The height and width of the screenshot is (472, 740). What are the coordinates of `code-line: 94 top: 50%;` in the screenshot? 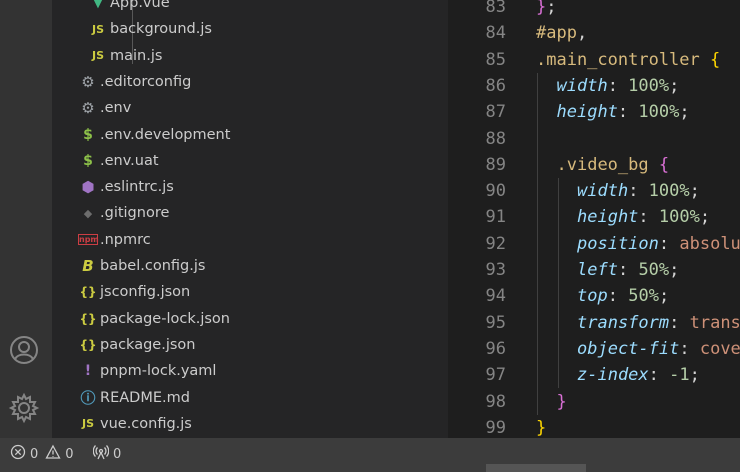 It's located at (594, 296).